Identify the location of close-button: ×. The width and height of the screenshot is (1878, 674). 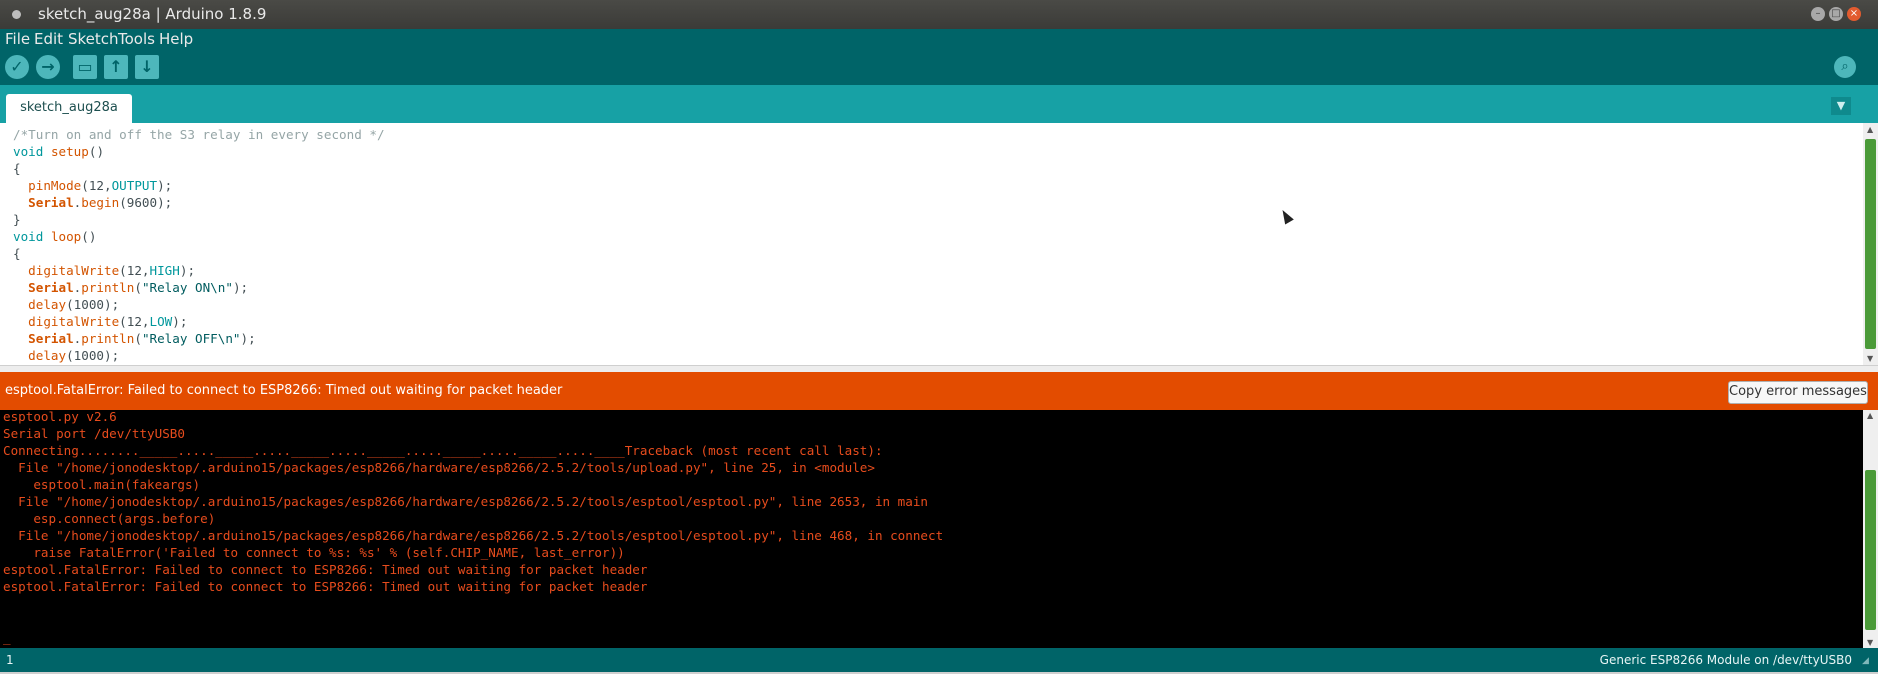
(1854, 14).